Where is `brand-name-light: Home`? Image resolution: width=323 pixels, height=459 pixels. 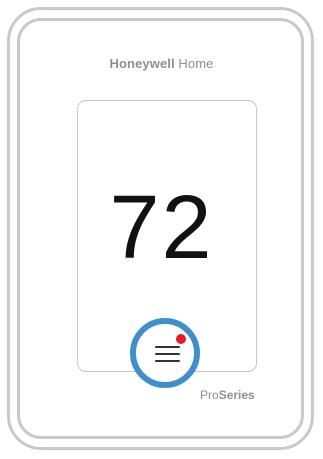
brand-name-light: Home is located at coordinates (194, 63).